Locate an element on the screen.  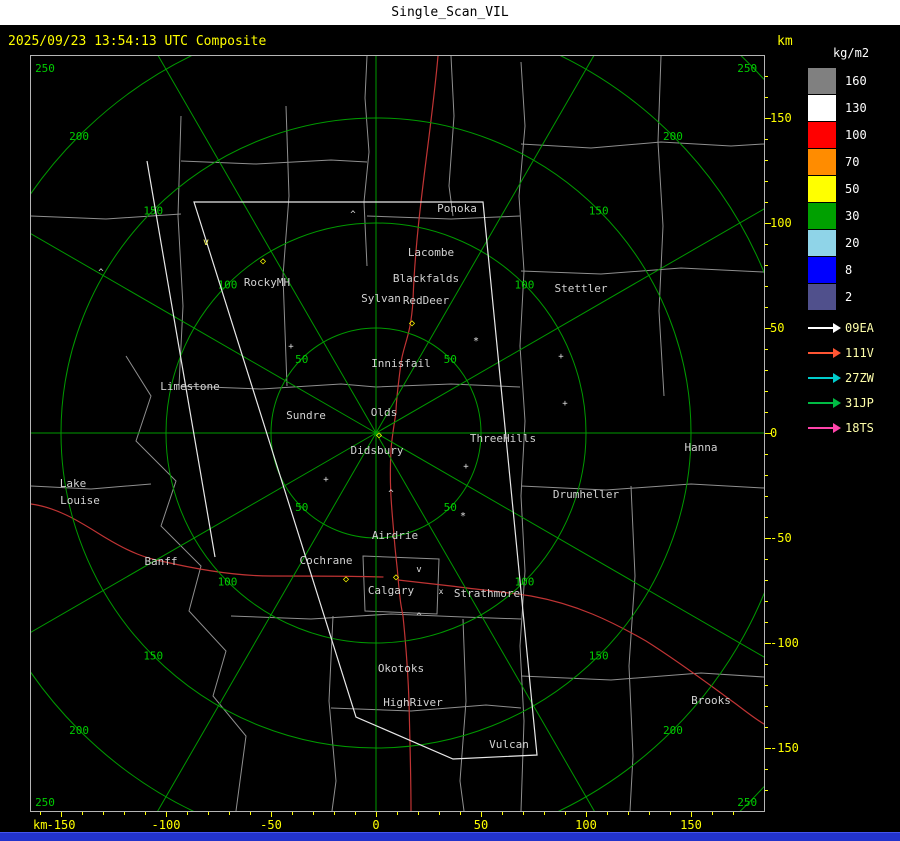
site-id: 09EA is located at coordinates (859, 328).